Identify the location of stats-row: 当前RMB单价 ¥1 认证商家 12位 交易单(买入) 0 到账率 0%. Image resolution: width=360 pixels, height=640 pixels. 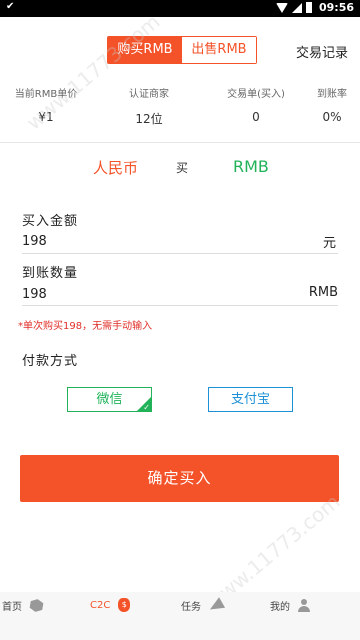
(180, 112).